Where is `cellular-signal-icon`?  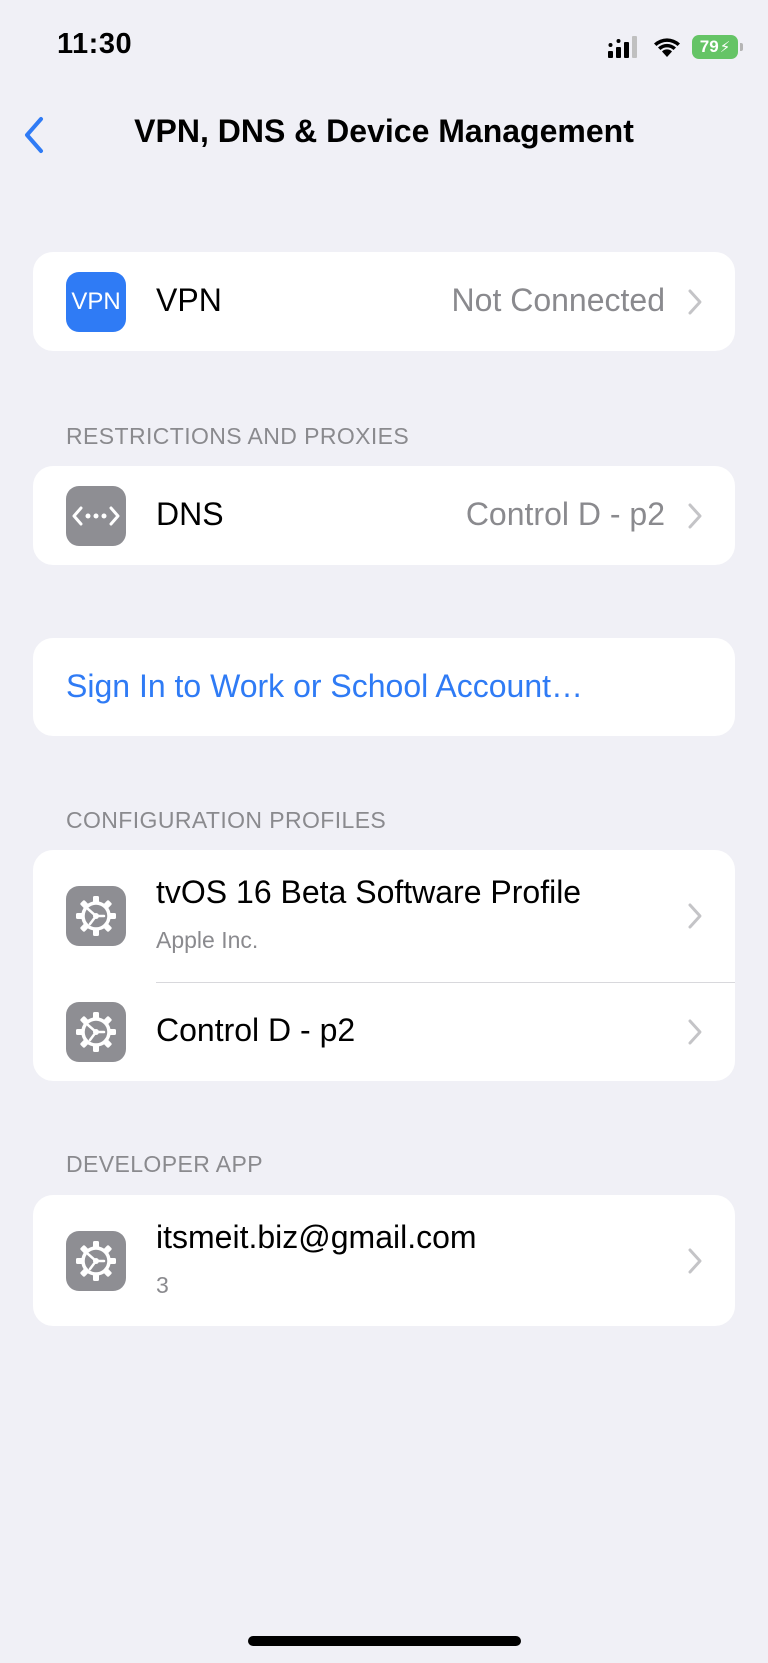
cellular-signal-icon is located at coordinates (622, 47).